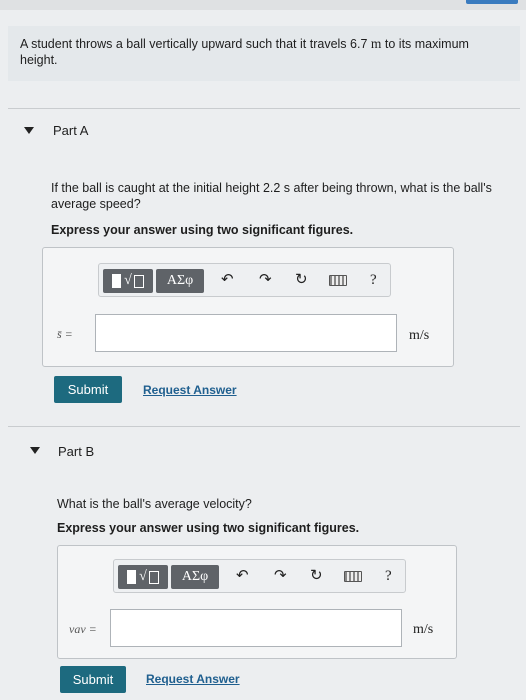 This screenshot has height=700, width=526. I want to click on part-b-header: Part B, so click(264, 451).